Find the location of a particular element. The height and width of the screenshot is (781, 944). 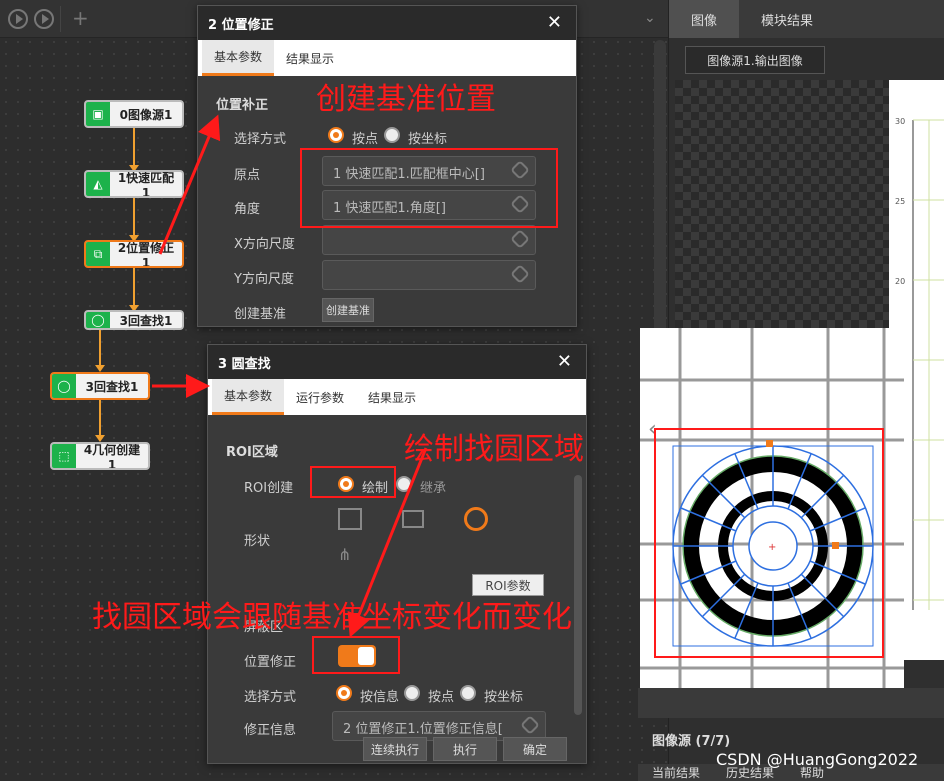

create-reference-button: 创建基准 is located at coordinates (348, 310).